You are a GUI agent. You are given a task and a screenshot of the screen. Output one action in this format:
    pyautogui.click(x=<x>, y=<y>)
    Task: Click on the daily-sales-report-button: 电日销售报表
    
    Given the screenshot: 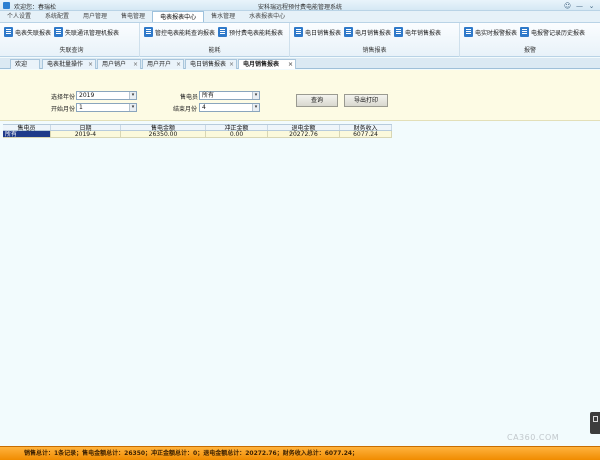 What is the action you would take?
    pyautogui.click(x=317, y=32)
    